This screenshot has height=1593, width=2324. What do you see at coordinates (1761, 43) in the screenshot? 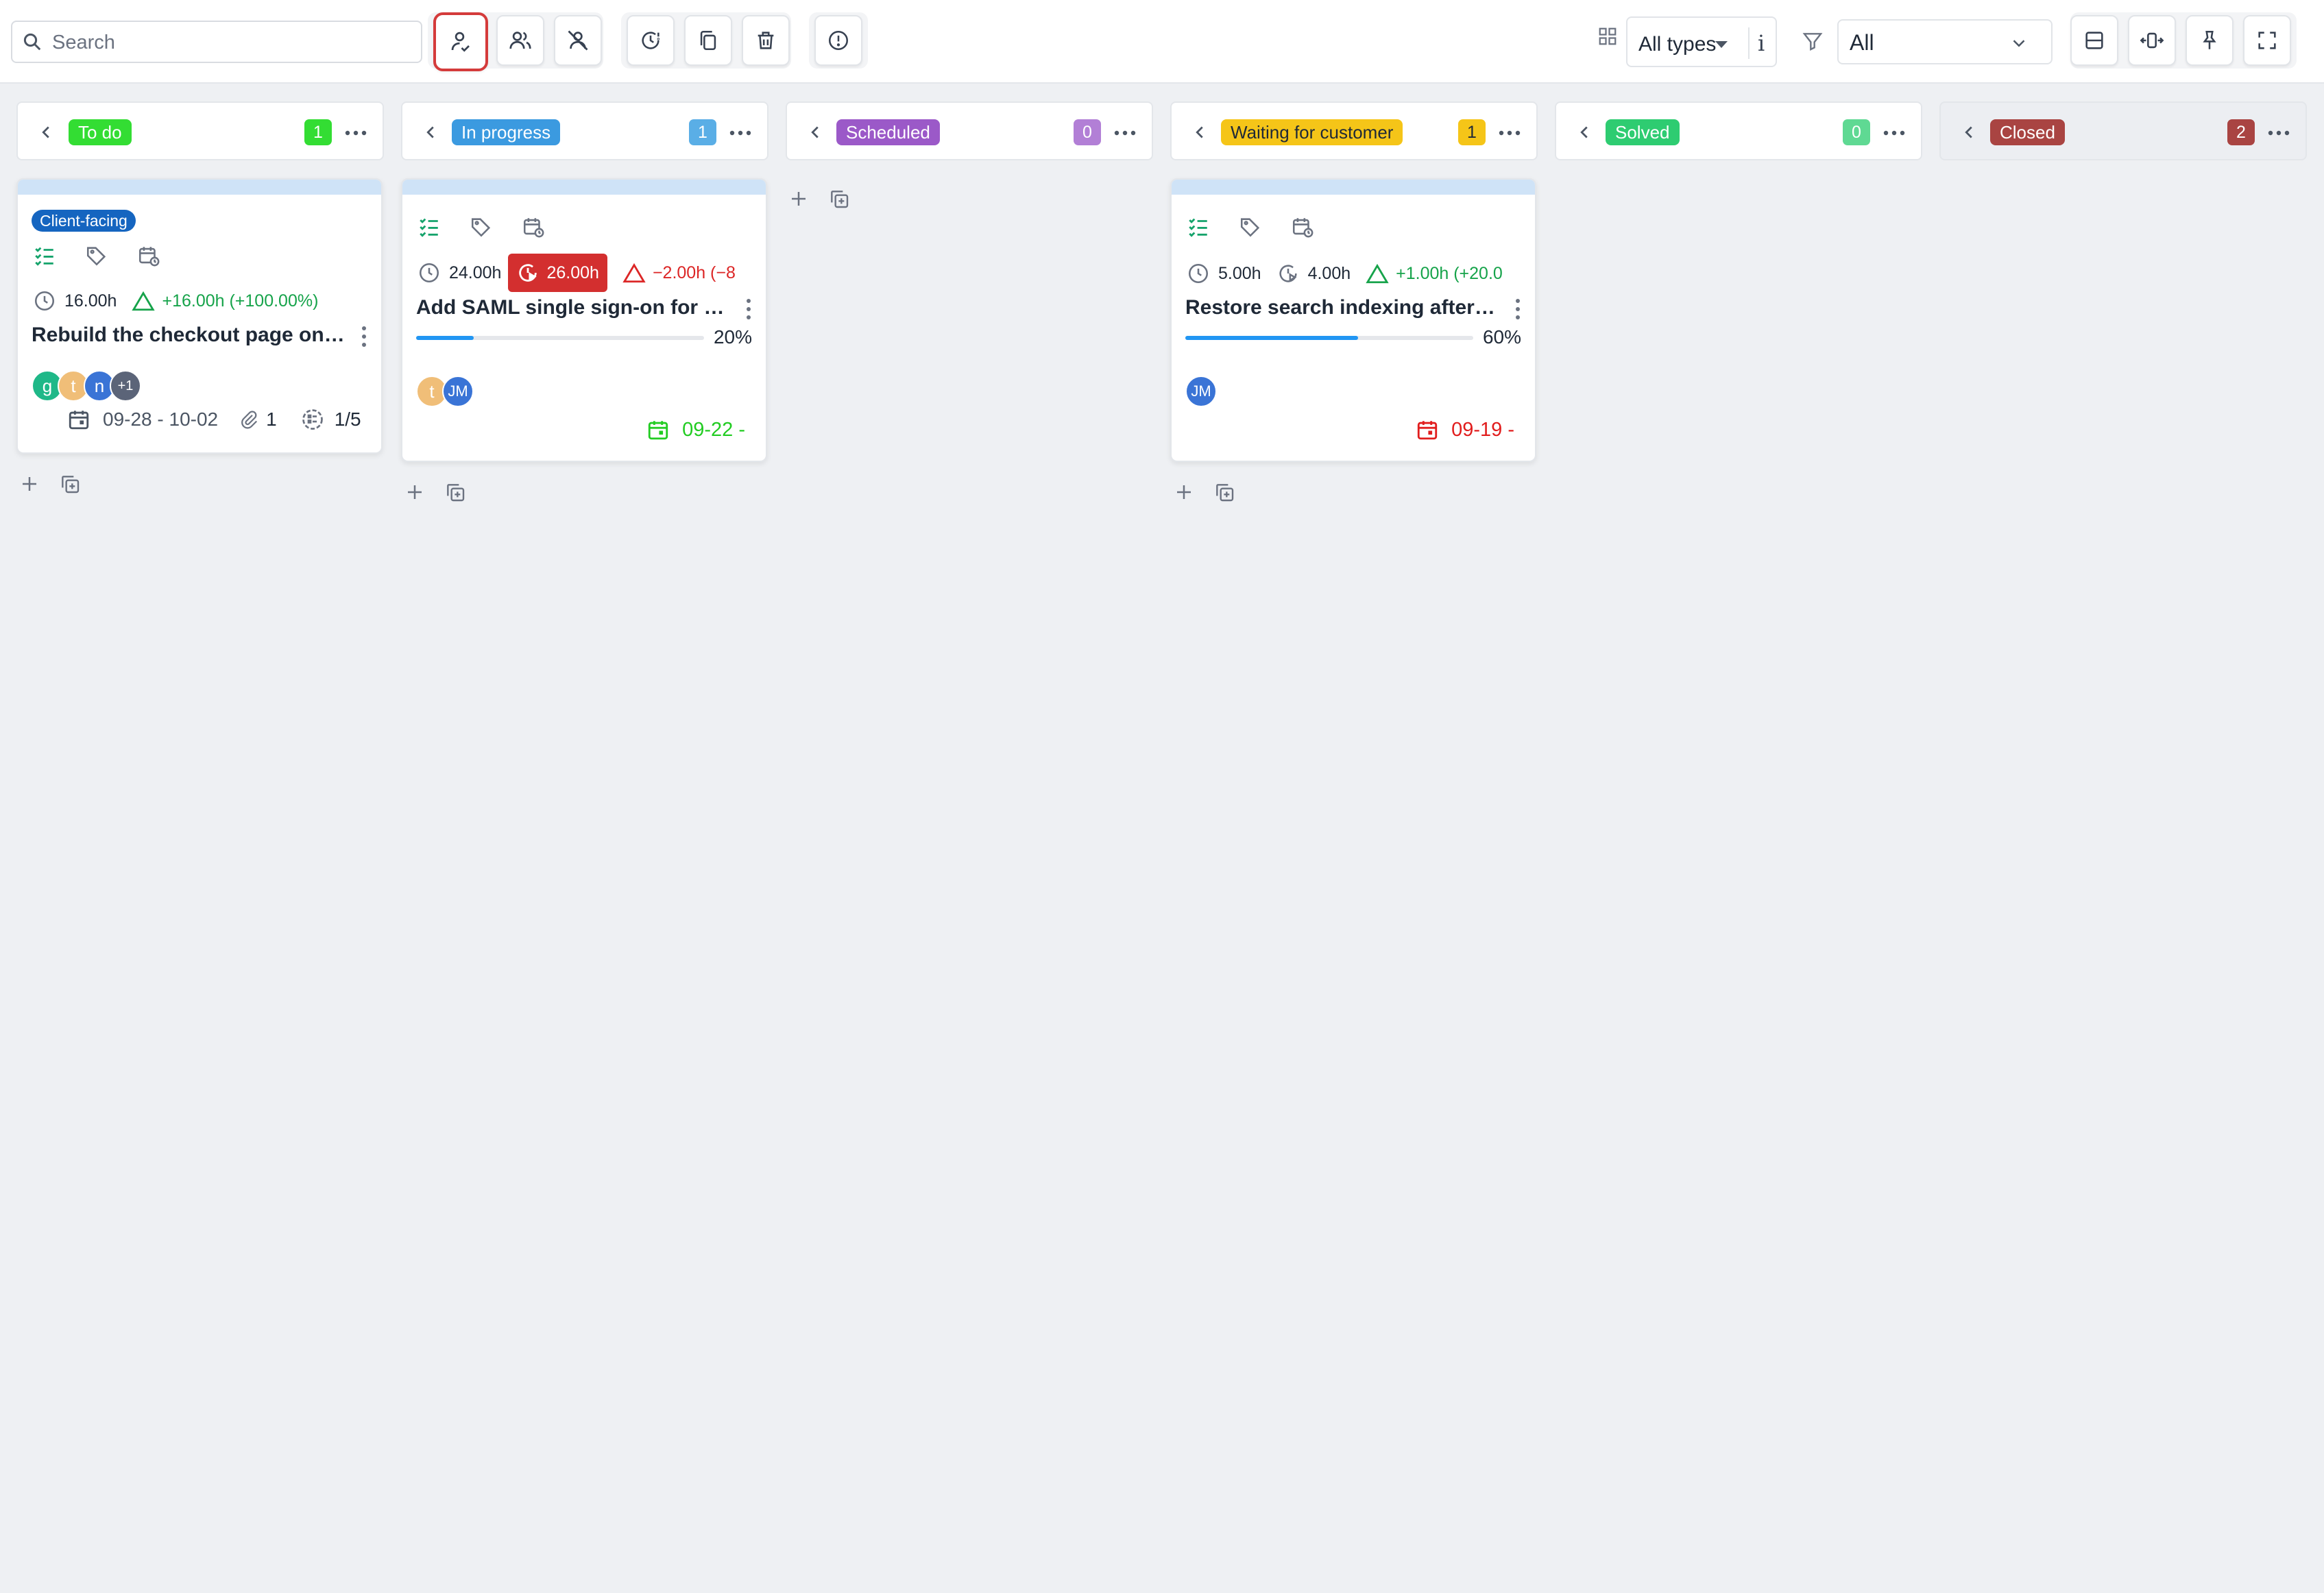
I see `types-info-button: i` at bounding box center [1761, 43].